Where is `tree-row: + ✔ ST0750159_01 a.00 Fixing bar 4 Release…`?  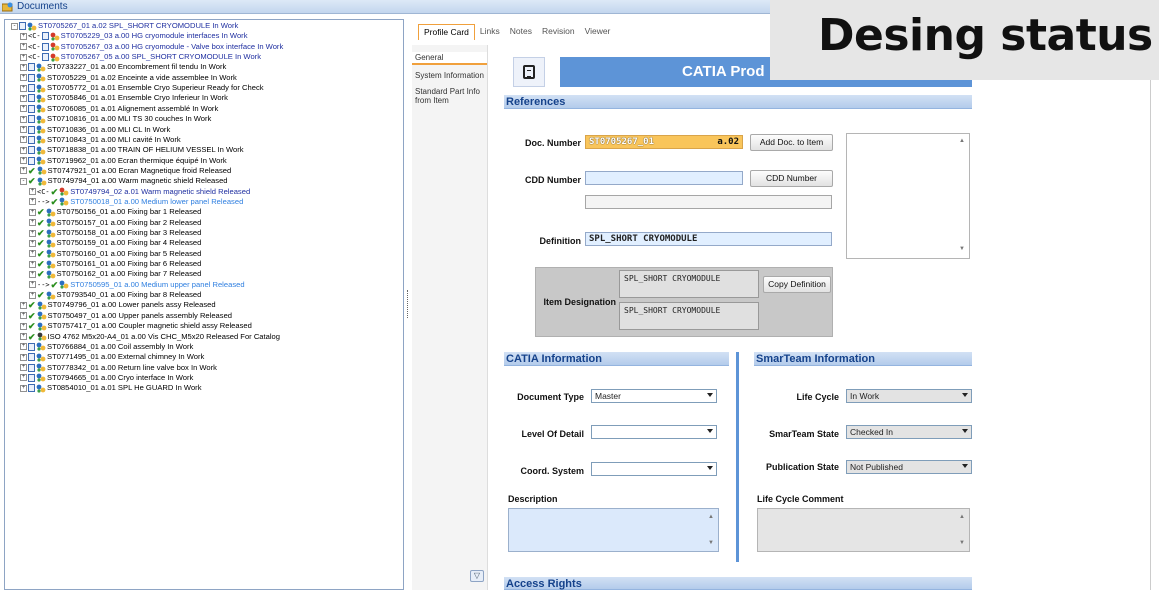 tree-row: + ✔ ST0750159_01 a.00 Fixing bar 4 Release… is located at coordinates (115, 243).